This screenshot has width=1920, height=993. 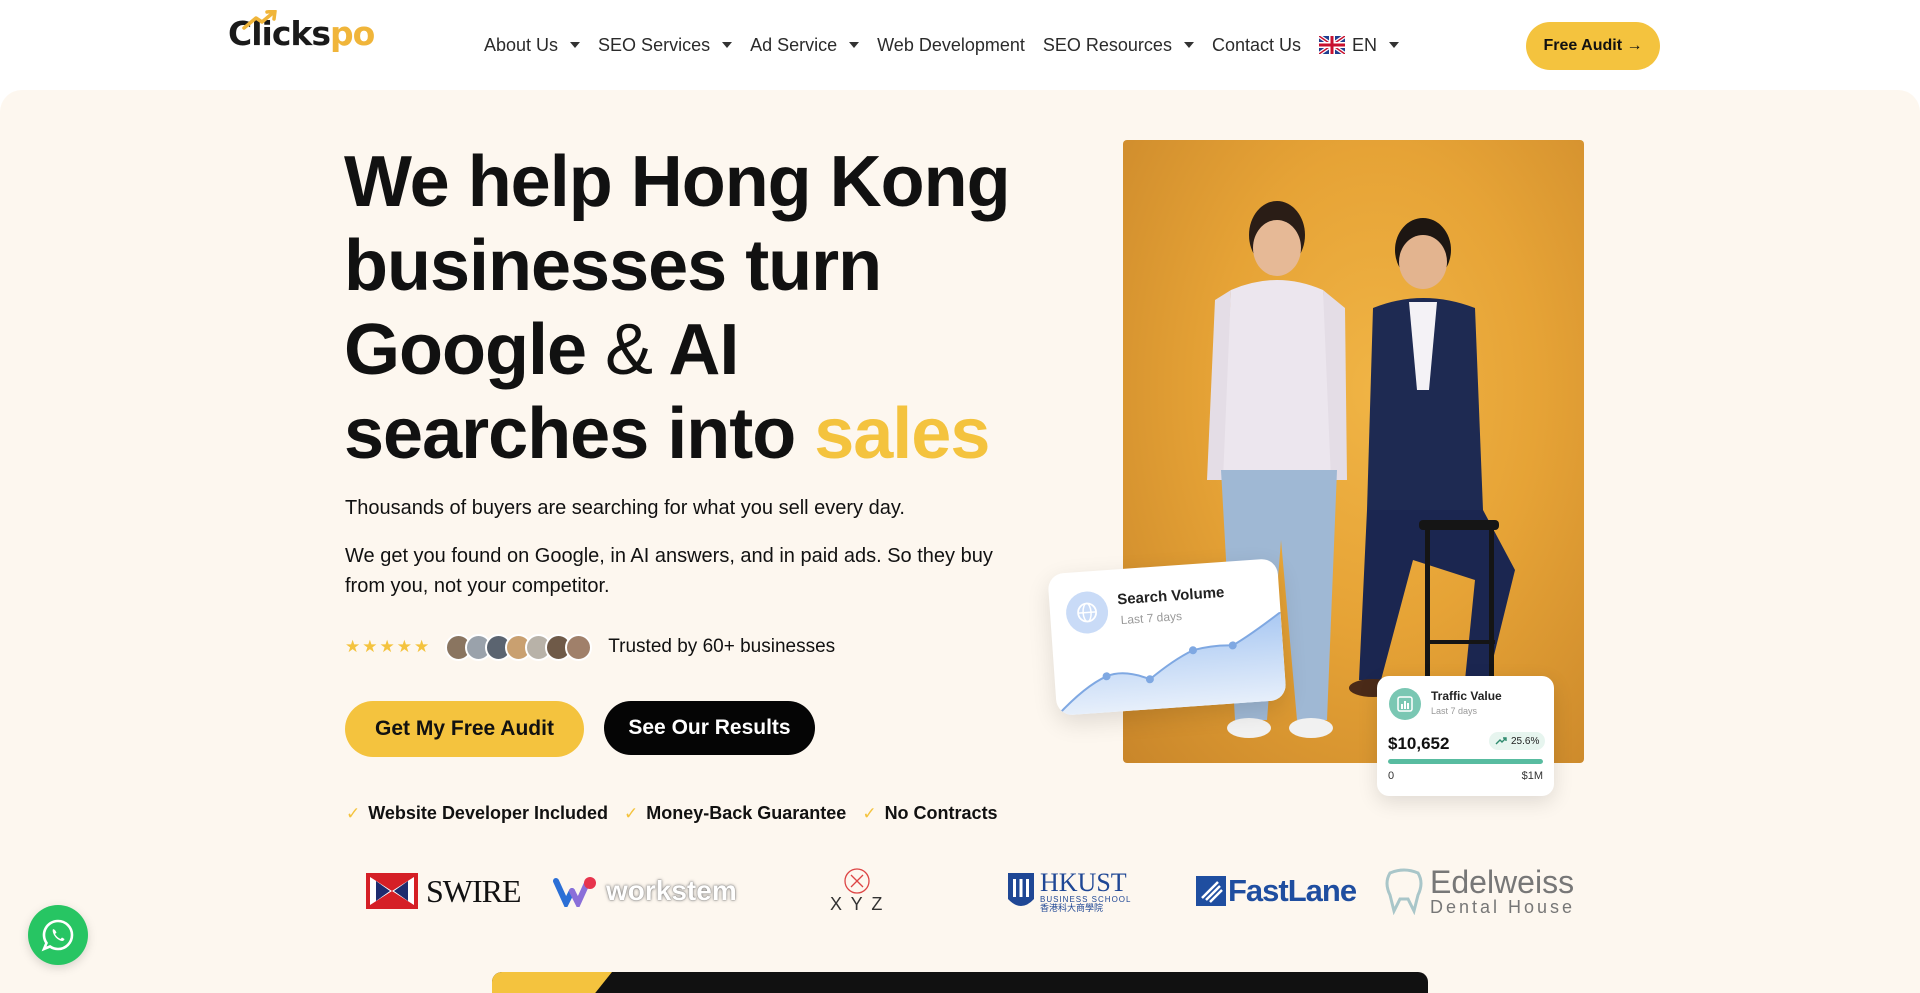 I want to click on free-audit-button: Free Audit →, so click(x=1593, y=46).